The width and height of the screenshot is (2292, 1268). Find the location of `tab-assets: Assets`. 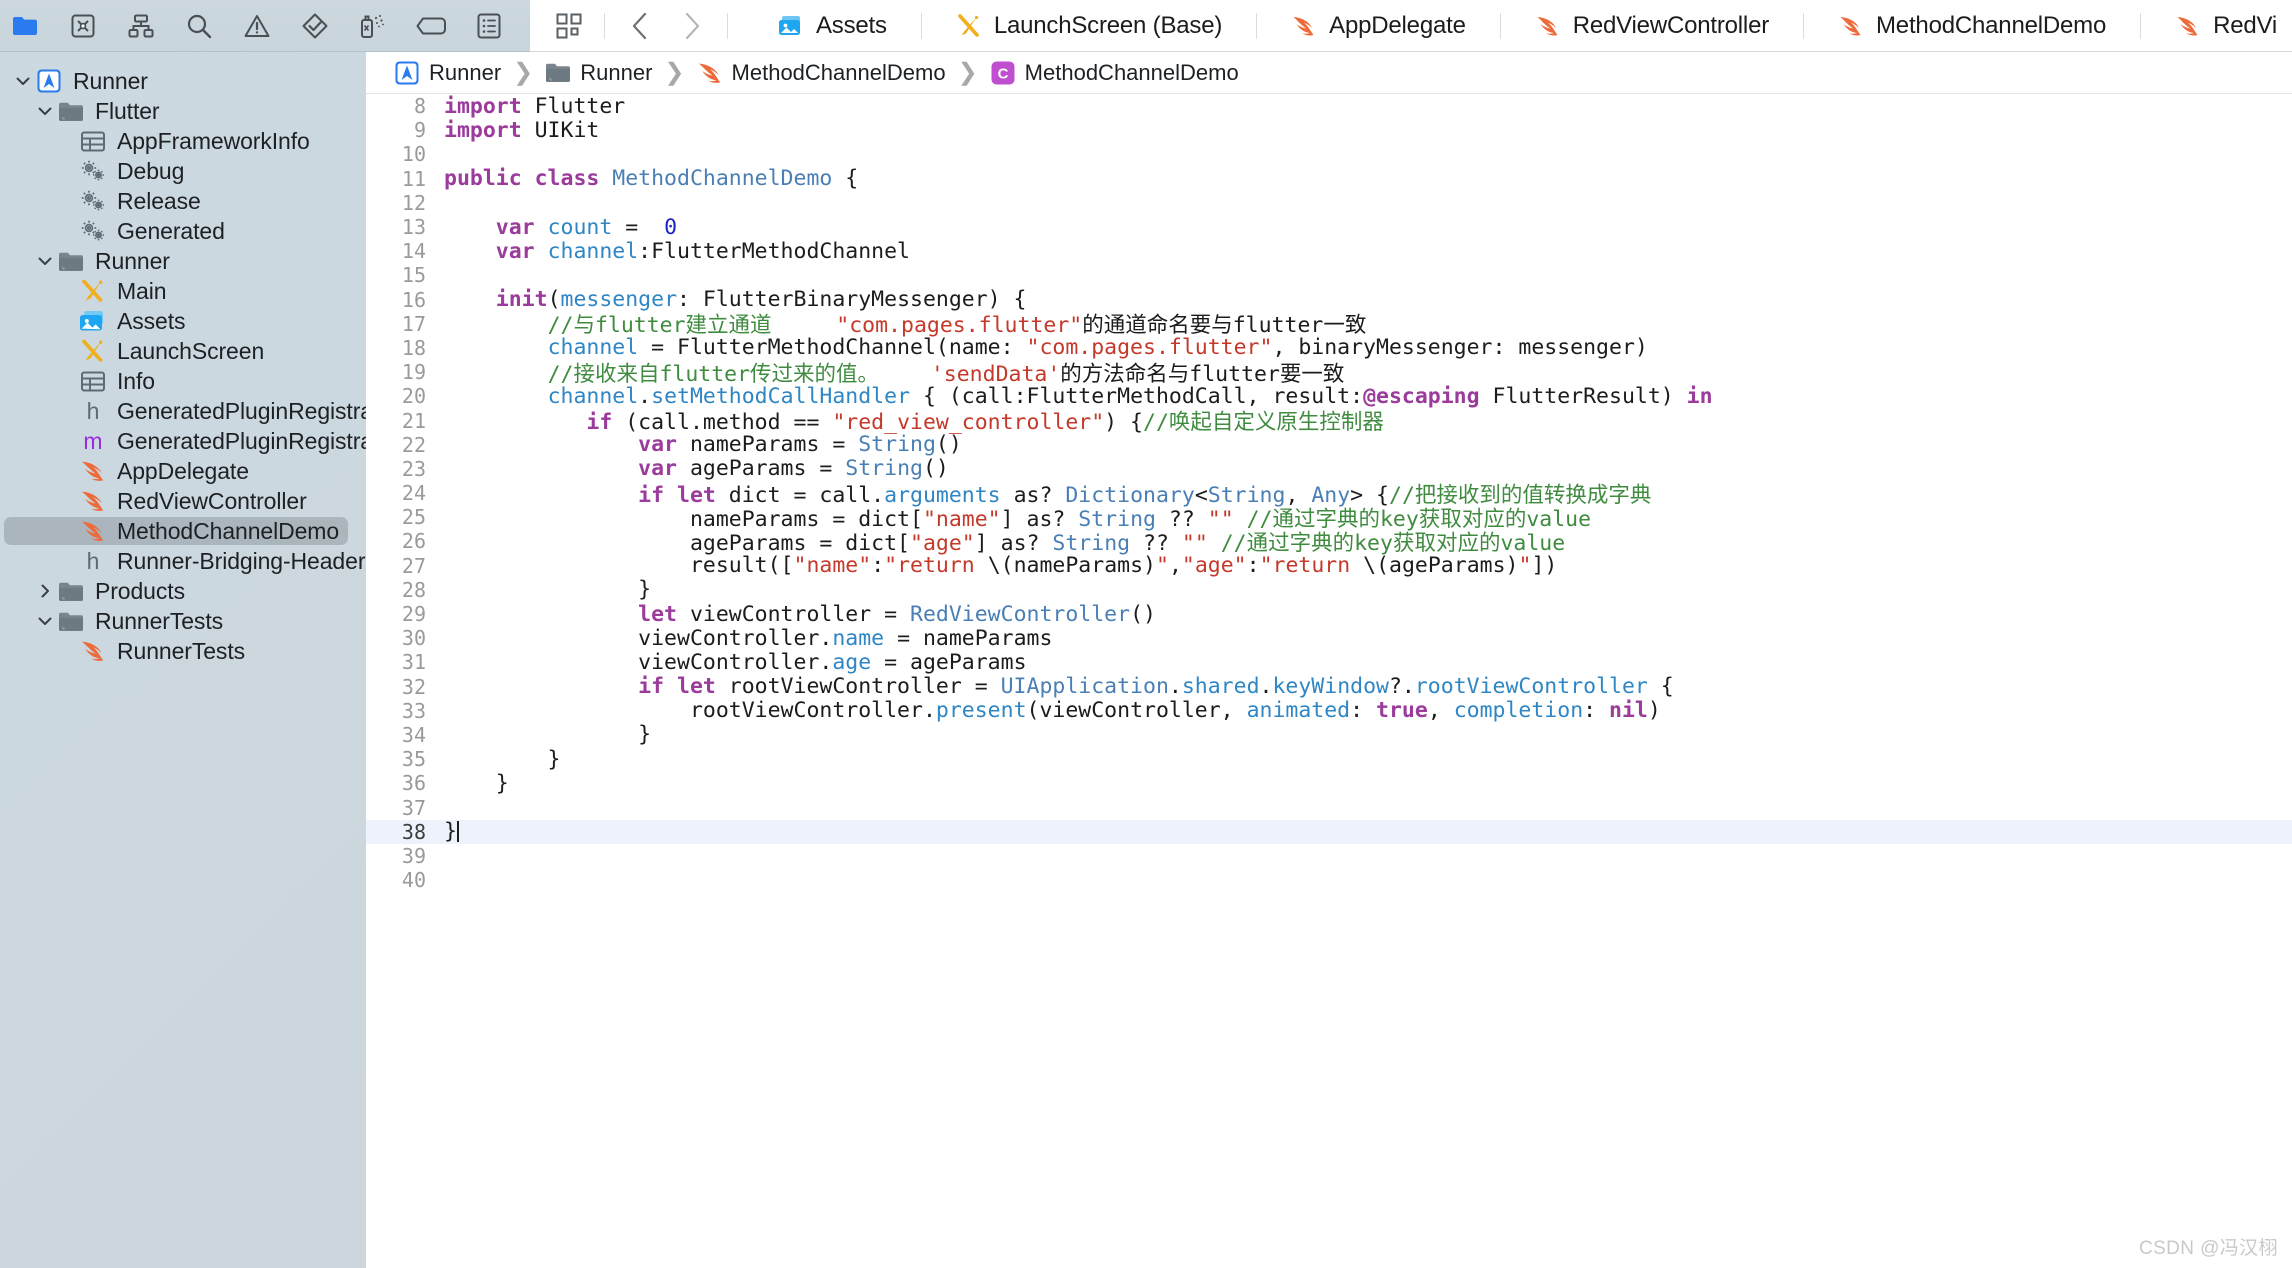

tab-assets: Assets is located at coordinates (832, 25).